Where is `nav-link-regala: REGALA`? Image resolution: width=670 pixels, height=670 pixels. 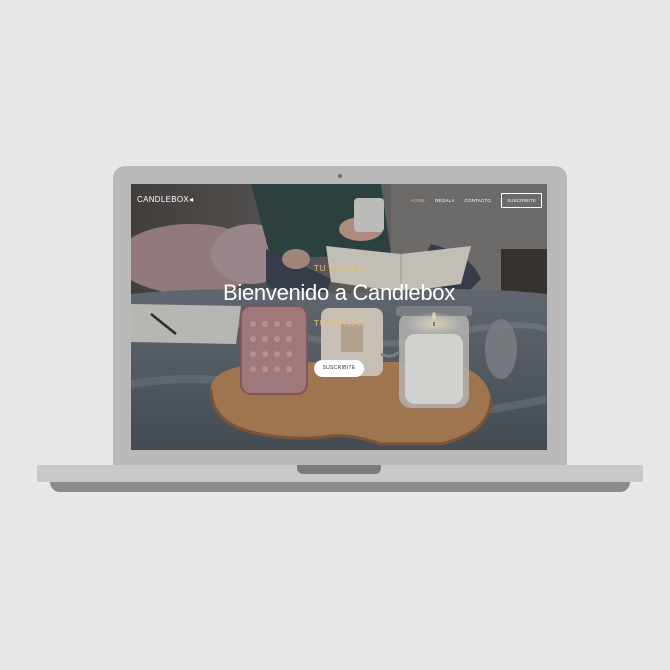 nav-link-regala: REGALA is located at coordinates (444, 200).